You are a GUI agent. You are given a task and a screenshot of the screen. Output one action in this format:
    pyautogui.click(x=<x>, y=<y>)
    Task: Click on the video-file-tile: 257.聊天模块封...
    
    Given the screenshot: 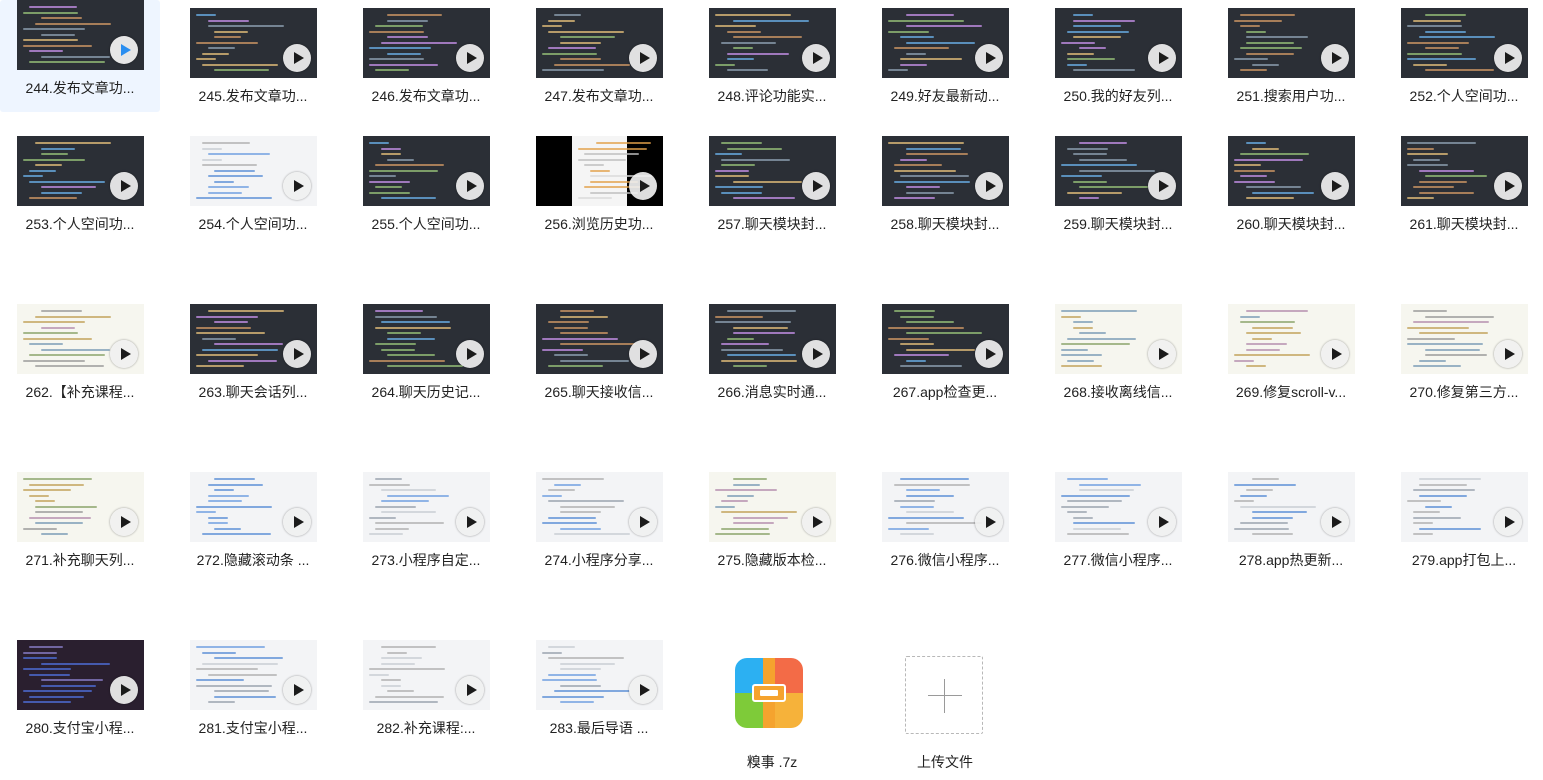 What is the action you would take?
    pyautogui.click(x=772, y=188)
    